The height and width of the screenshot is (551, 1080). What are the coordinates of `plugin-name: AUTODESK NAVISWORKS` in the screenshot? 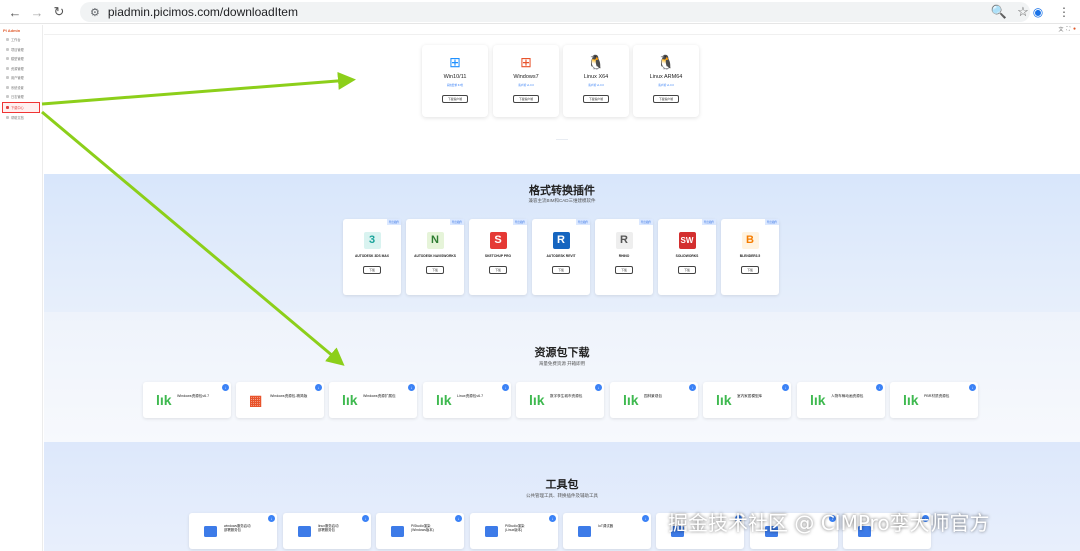 It's located at (435, 256).